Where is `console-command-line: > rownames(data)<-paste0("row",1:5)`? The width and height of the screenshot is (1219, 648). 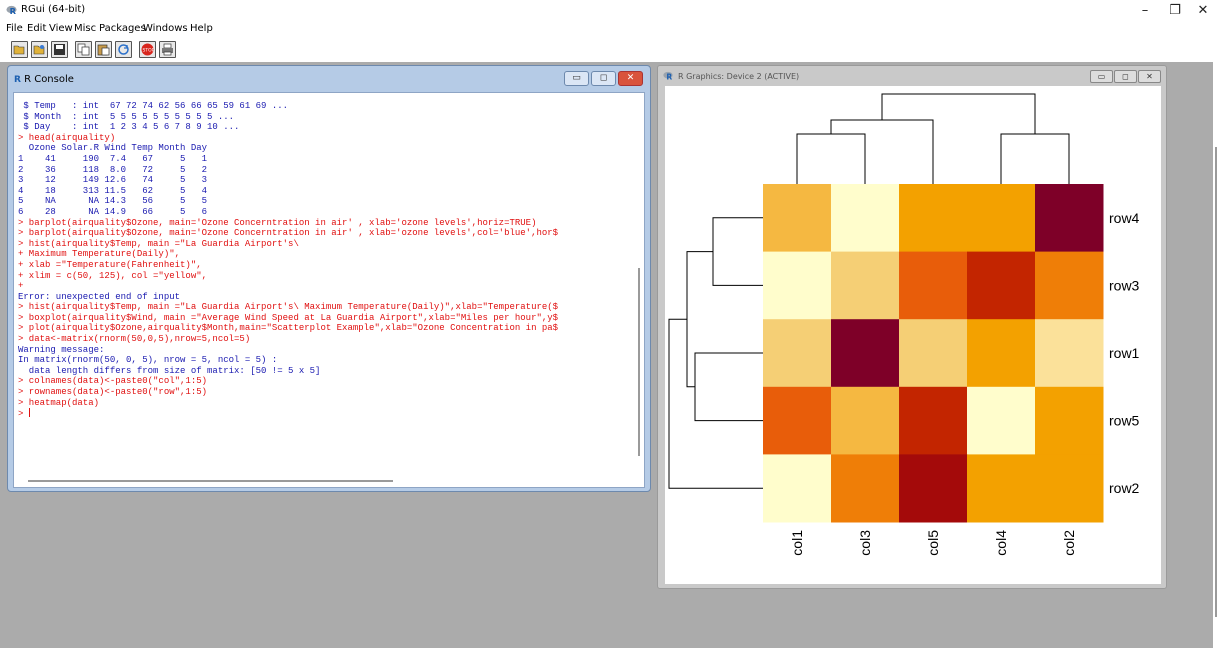
console-command-line: > rownames(data)<-paste0("row",1:5) is located at coordinates (113, 392).